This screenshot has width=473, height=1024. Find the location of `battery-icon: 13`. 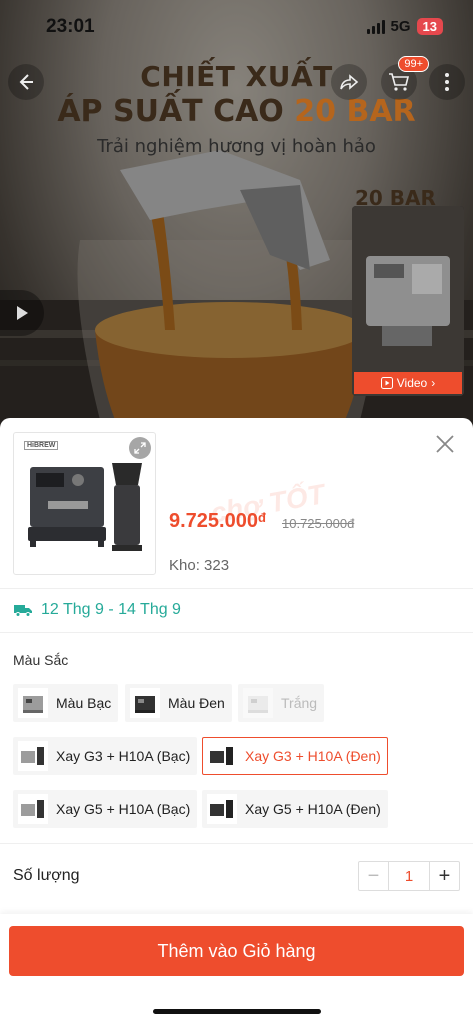

battery-icon: 13 is located at coordinates (429, 26).